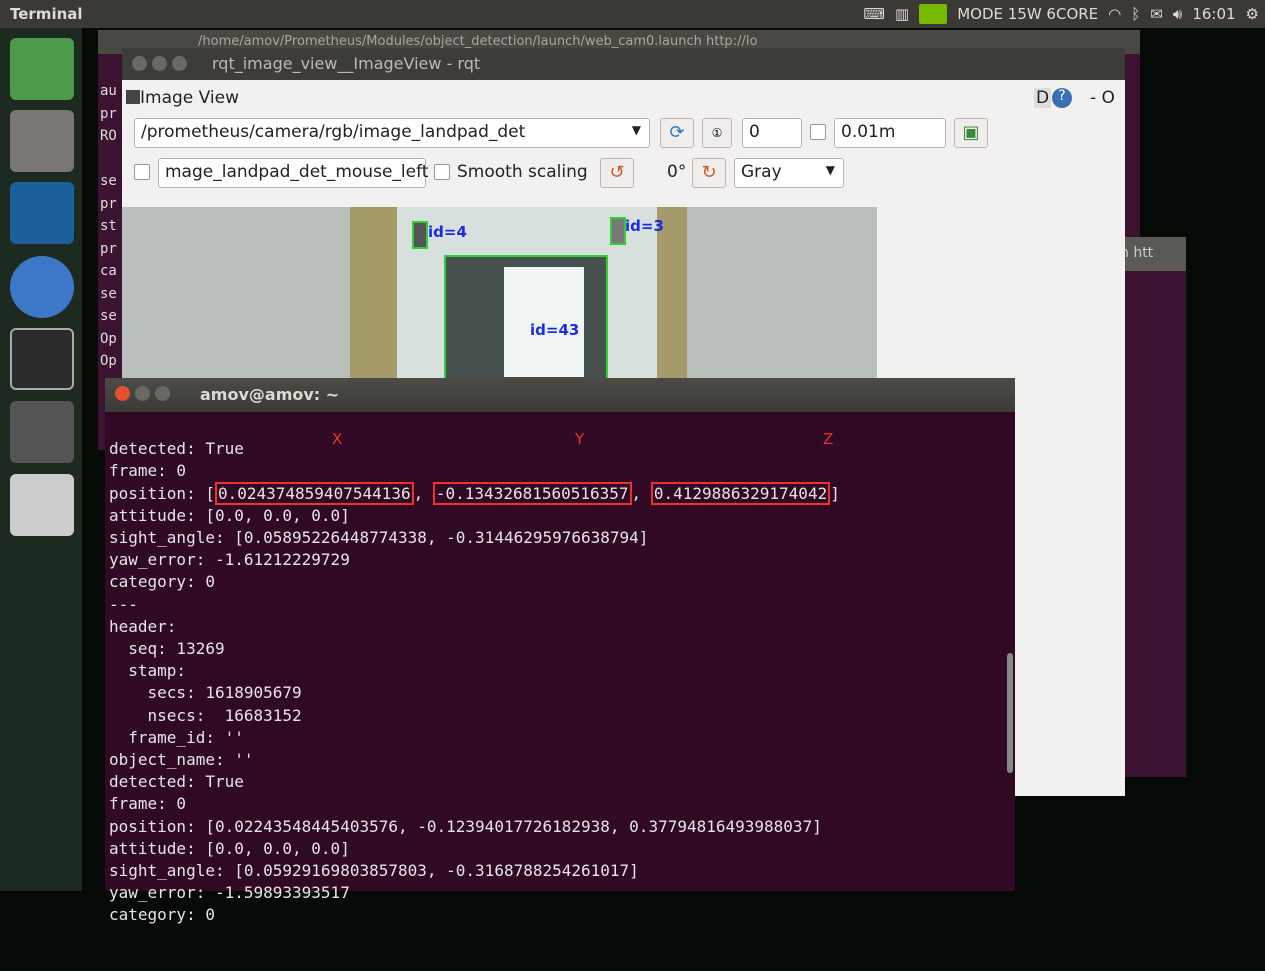 The width and height of the screenshot is (1265, 971). Describe the element at coordinates (205, 693) in the screenshot. I see `line: secs: 1618905679` at that location.